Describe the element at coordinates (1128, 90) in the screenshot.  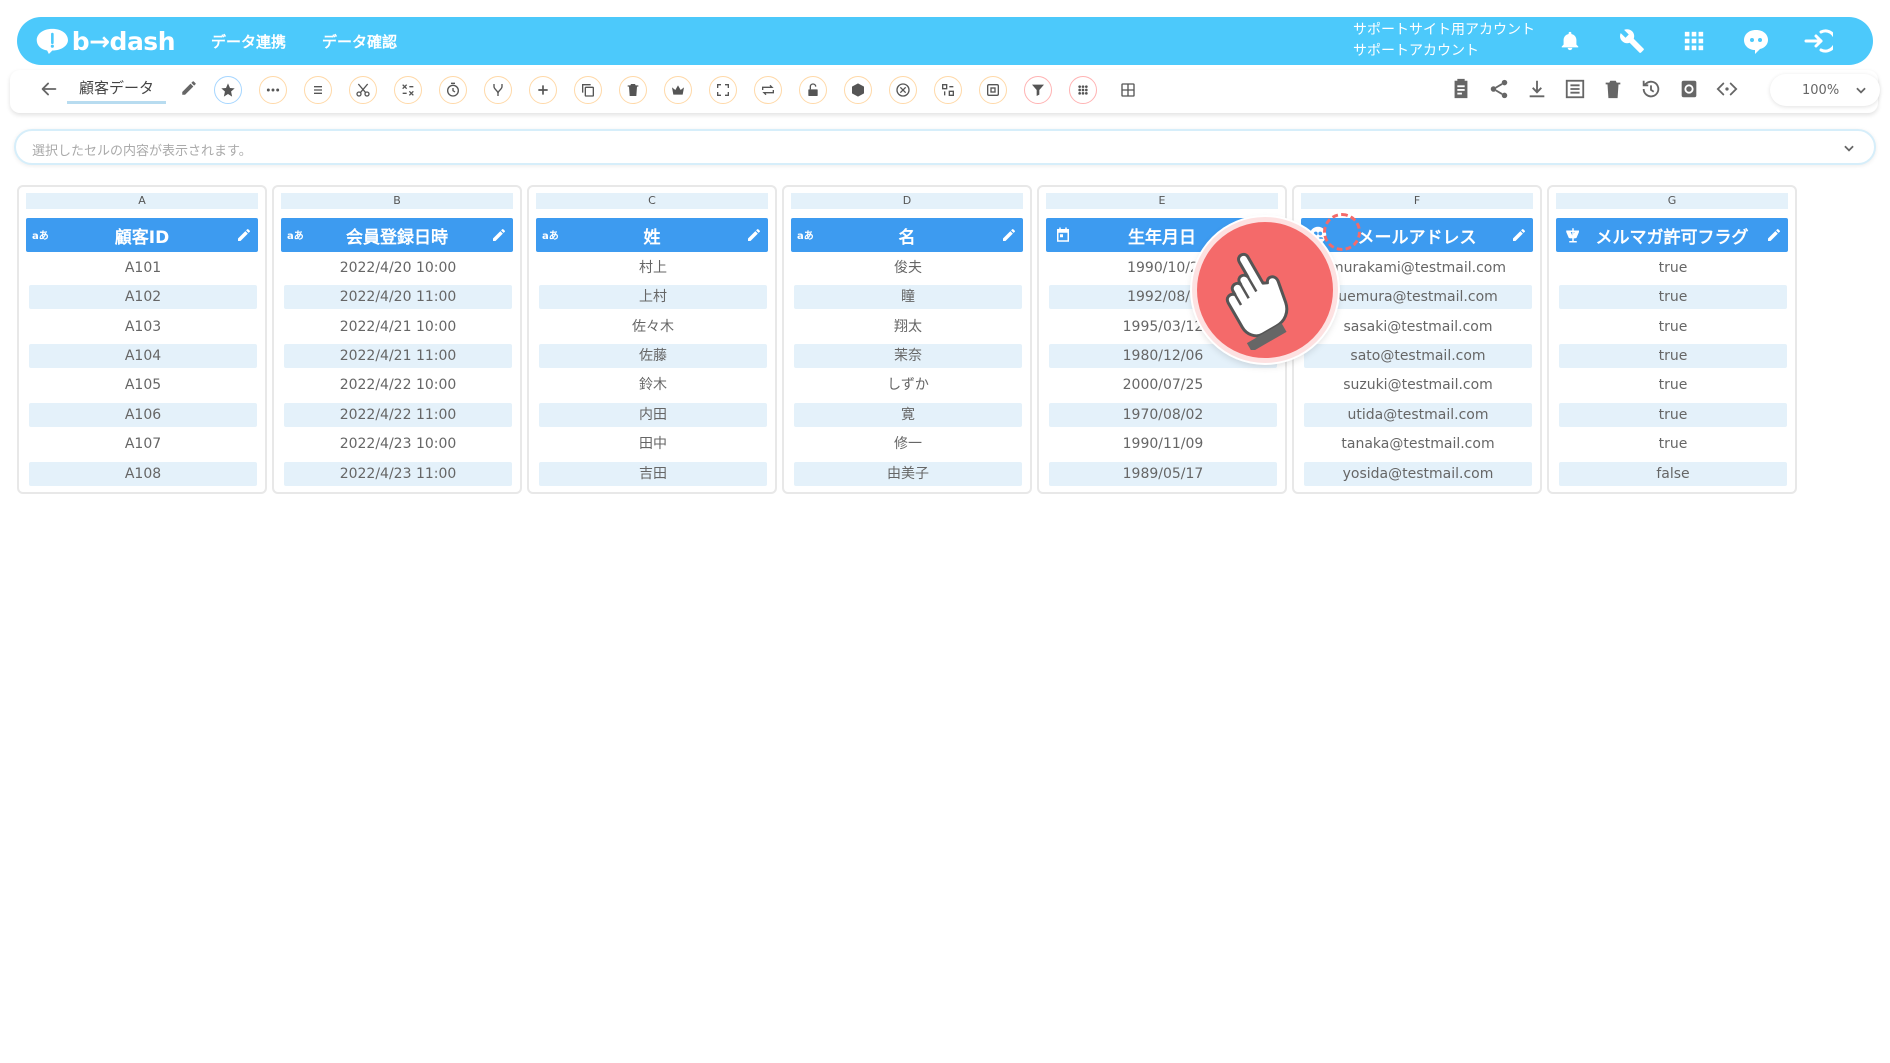
I see `table-icon` at that location.